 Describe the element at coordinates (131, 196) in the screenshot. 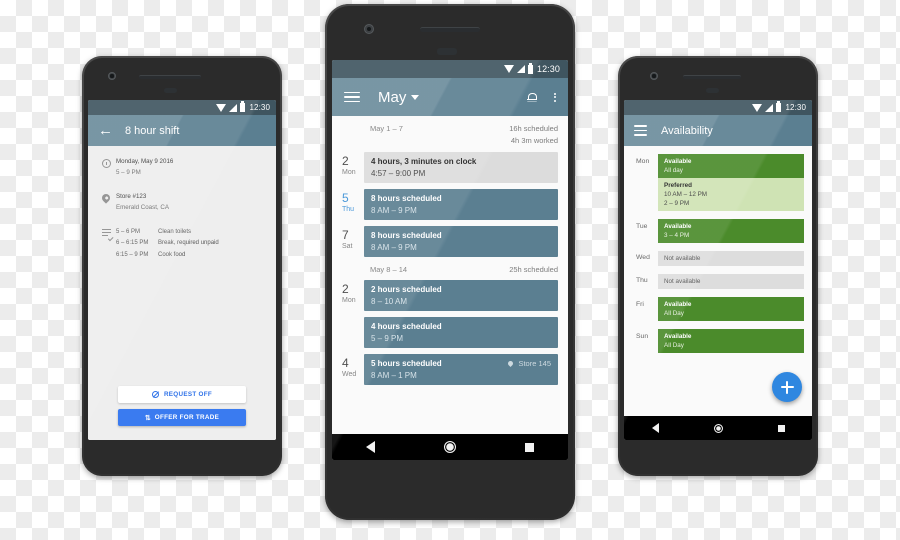

I see `store-name: Store #123` at that location.